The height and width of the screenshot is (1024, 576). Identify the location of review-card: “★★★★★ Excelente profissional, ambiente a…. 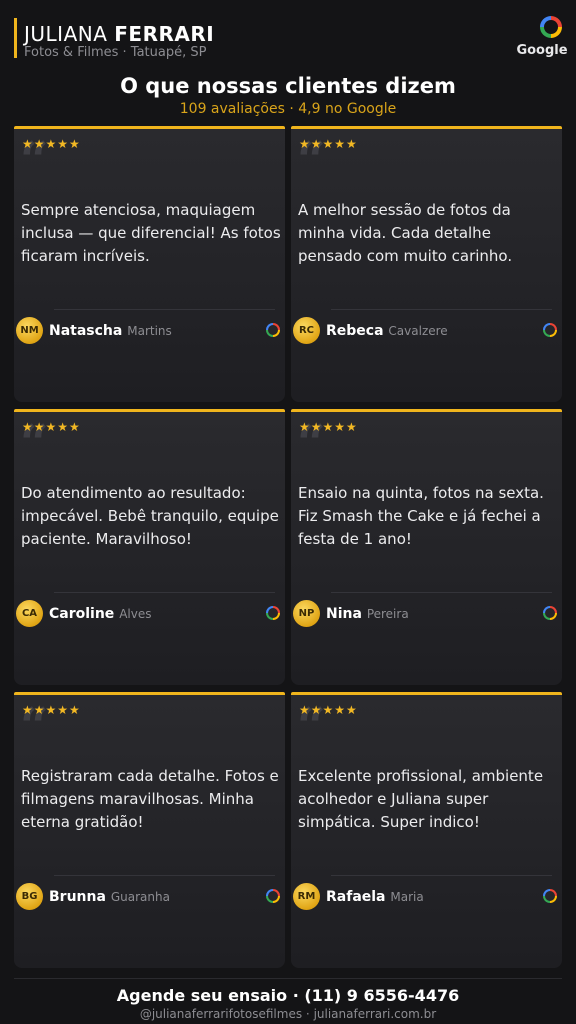
(426, 830).